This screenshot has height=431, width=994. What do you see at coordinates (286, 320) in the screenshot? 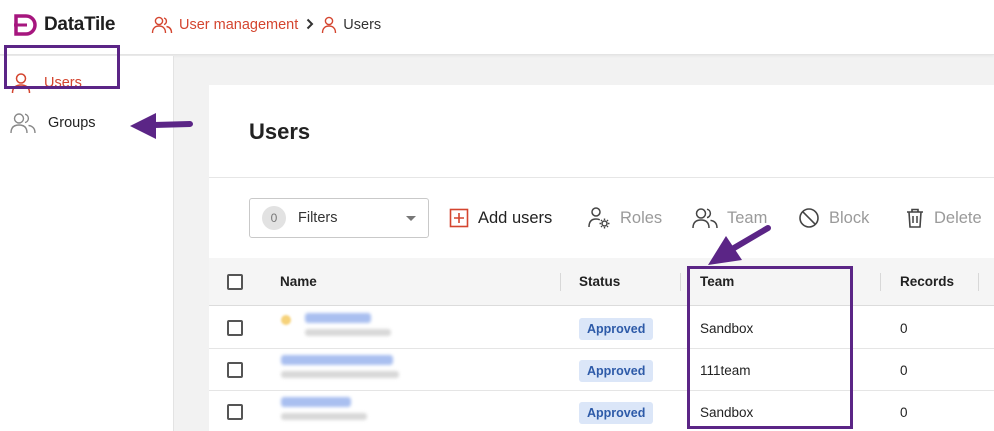
I see `favorite-icon` at bounding box center [286, 320].